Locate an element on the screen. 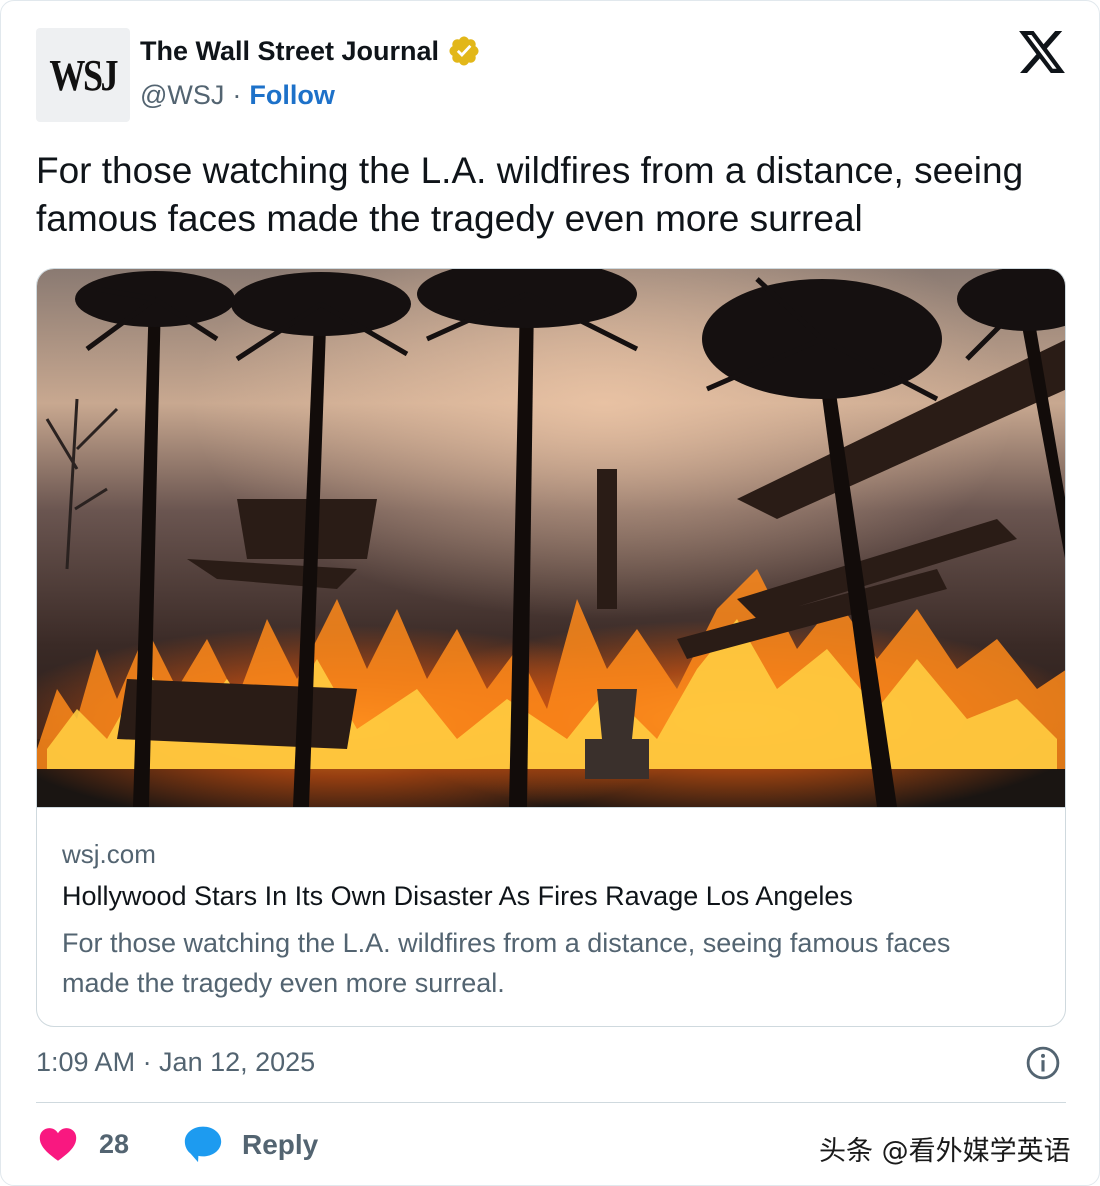 The height and width of the screenshot is (1186, 1100). tweet-timestamp: 1:09 AM · Jan 12, 2025 is located at coordinates (175, 1062).